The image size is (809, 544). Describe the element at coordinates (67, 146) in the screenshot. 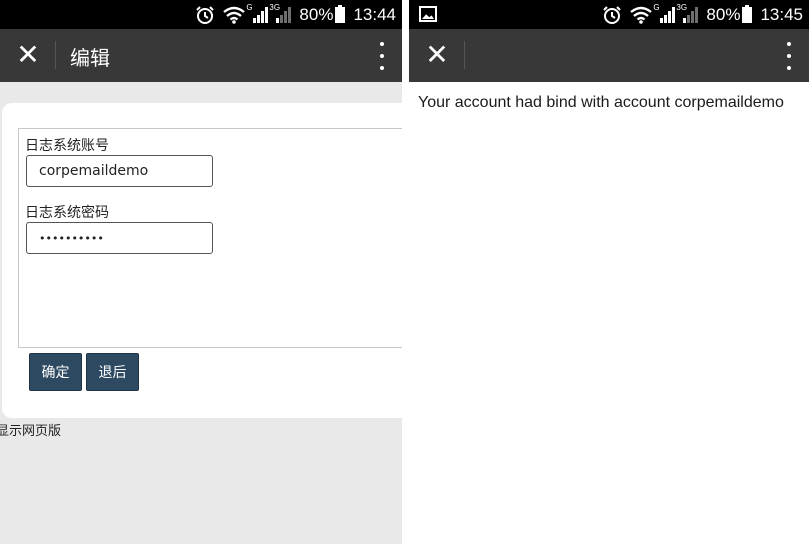

I see `account-label: 日志系统账号` at that location.